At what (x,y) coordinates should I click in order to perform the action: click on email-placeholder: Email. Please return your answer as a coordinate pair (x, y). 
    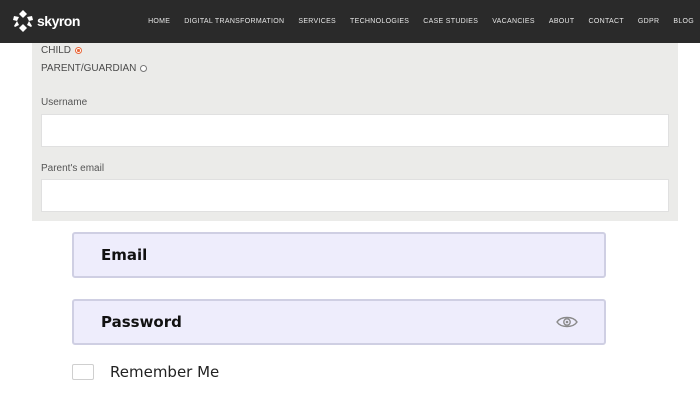
    Looking at the image, I should click on (124, 255).